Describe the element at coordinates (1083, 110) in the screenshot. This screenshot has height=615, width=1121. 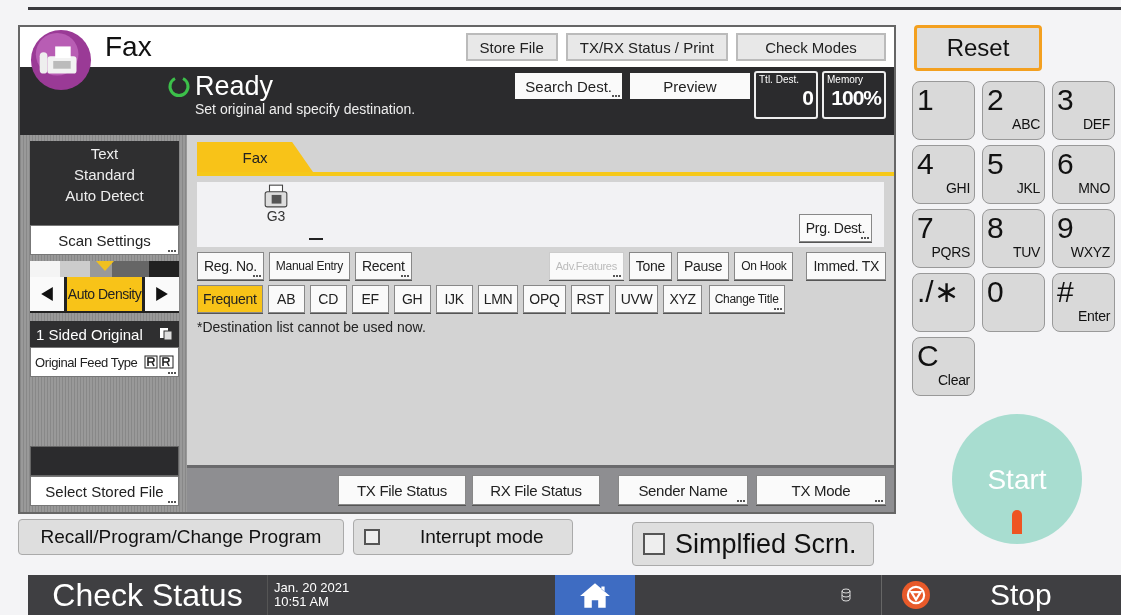
I see `keypad-key: 3 DEF` at that location.